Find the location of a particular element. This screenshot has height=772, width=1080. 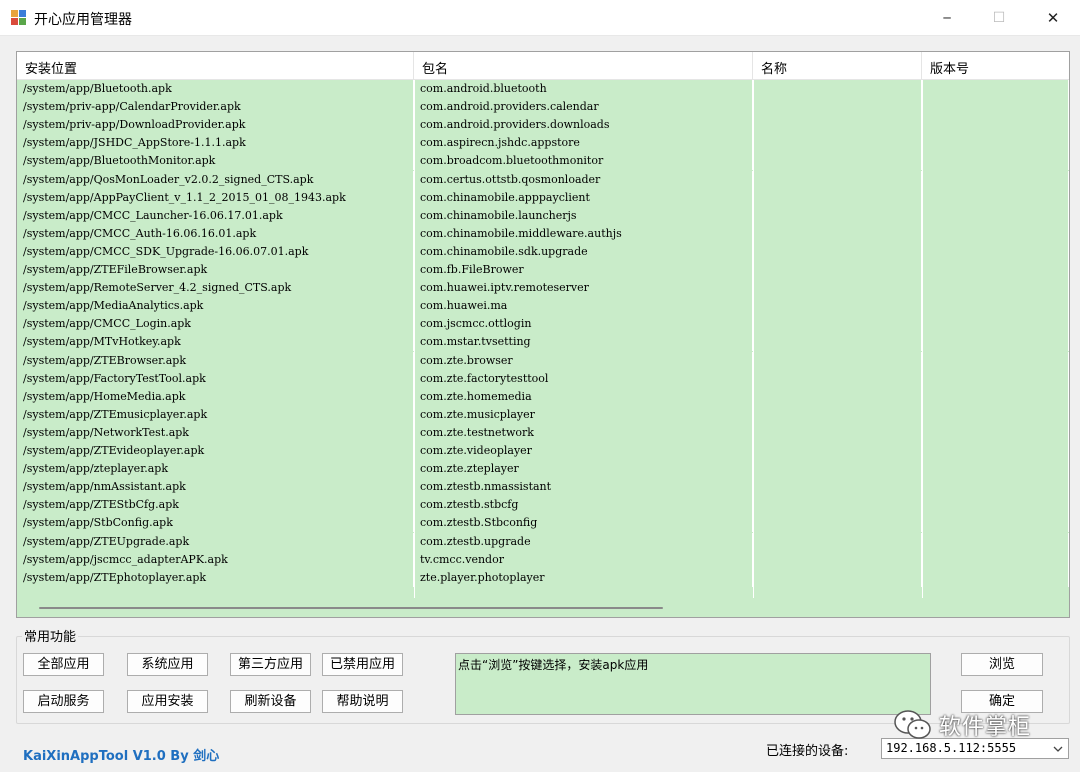

refresh-devices-button: 刷新设备 is located at coordinates (270, 701).